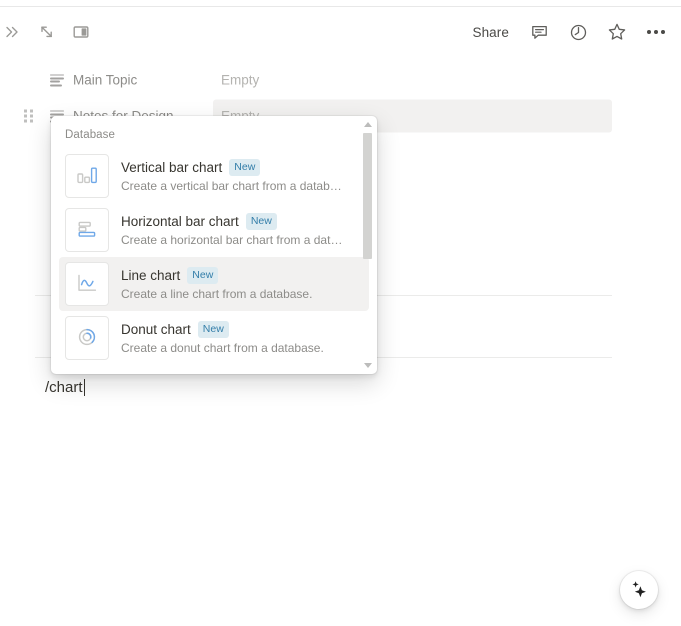 The image size is (681, 626). I want to click on horizontal-bar-chart-icon, so click(87, 230).